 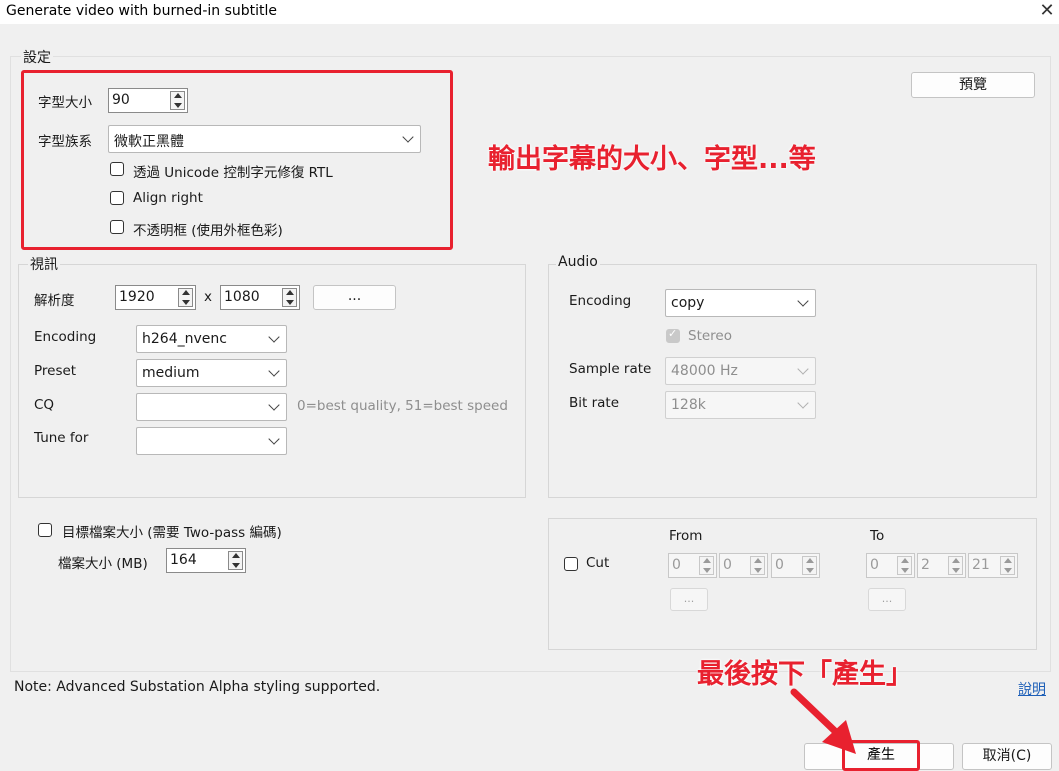 What do you see at coordinates (183, 560) in the screenshot?
I see `file-size-value: 164` at bounding box center [183, 560].